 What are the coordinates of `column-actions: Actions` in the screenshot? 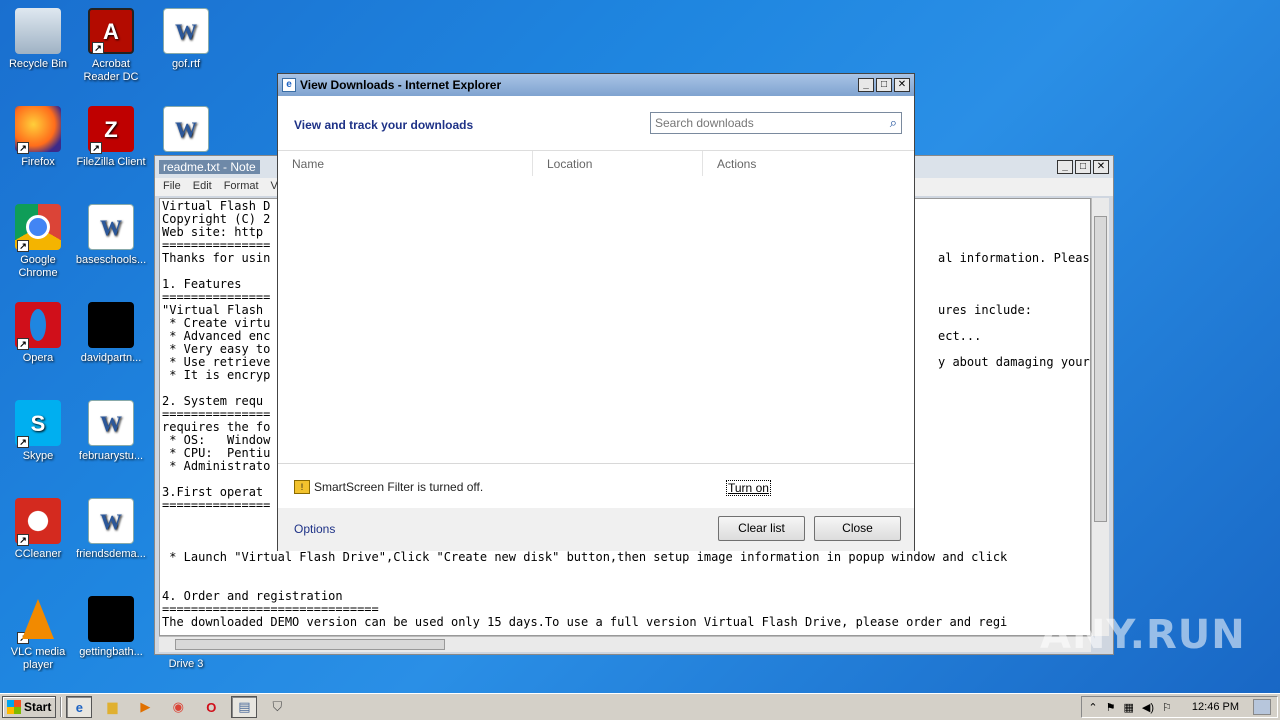 It's located at (736, 163).